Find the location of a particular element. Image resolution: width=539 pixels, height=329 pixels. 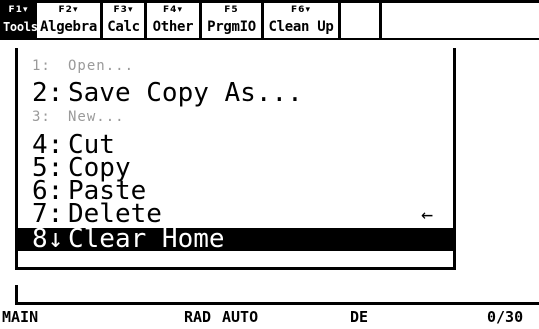

tab-other: F4▾ Other is located at coordinates (174, 20).